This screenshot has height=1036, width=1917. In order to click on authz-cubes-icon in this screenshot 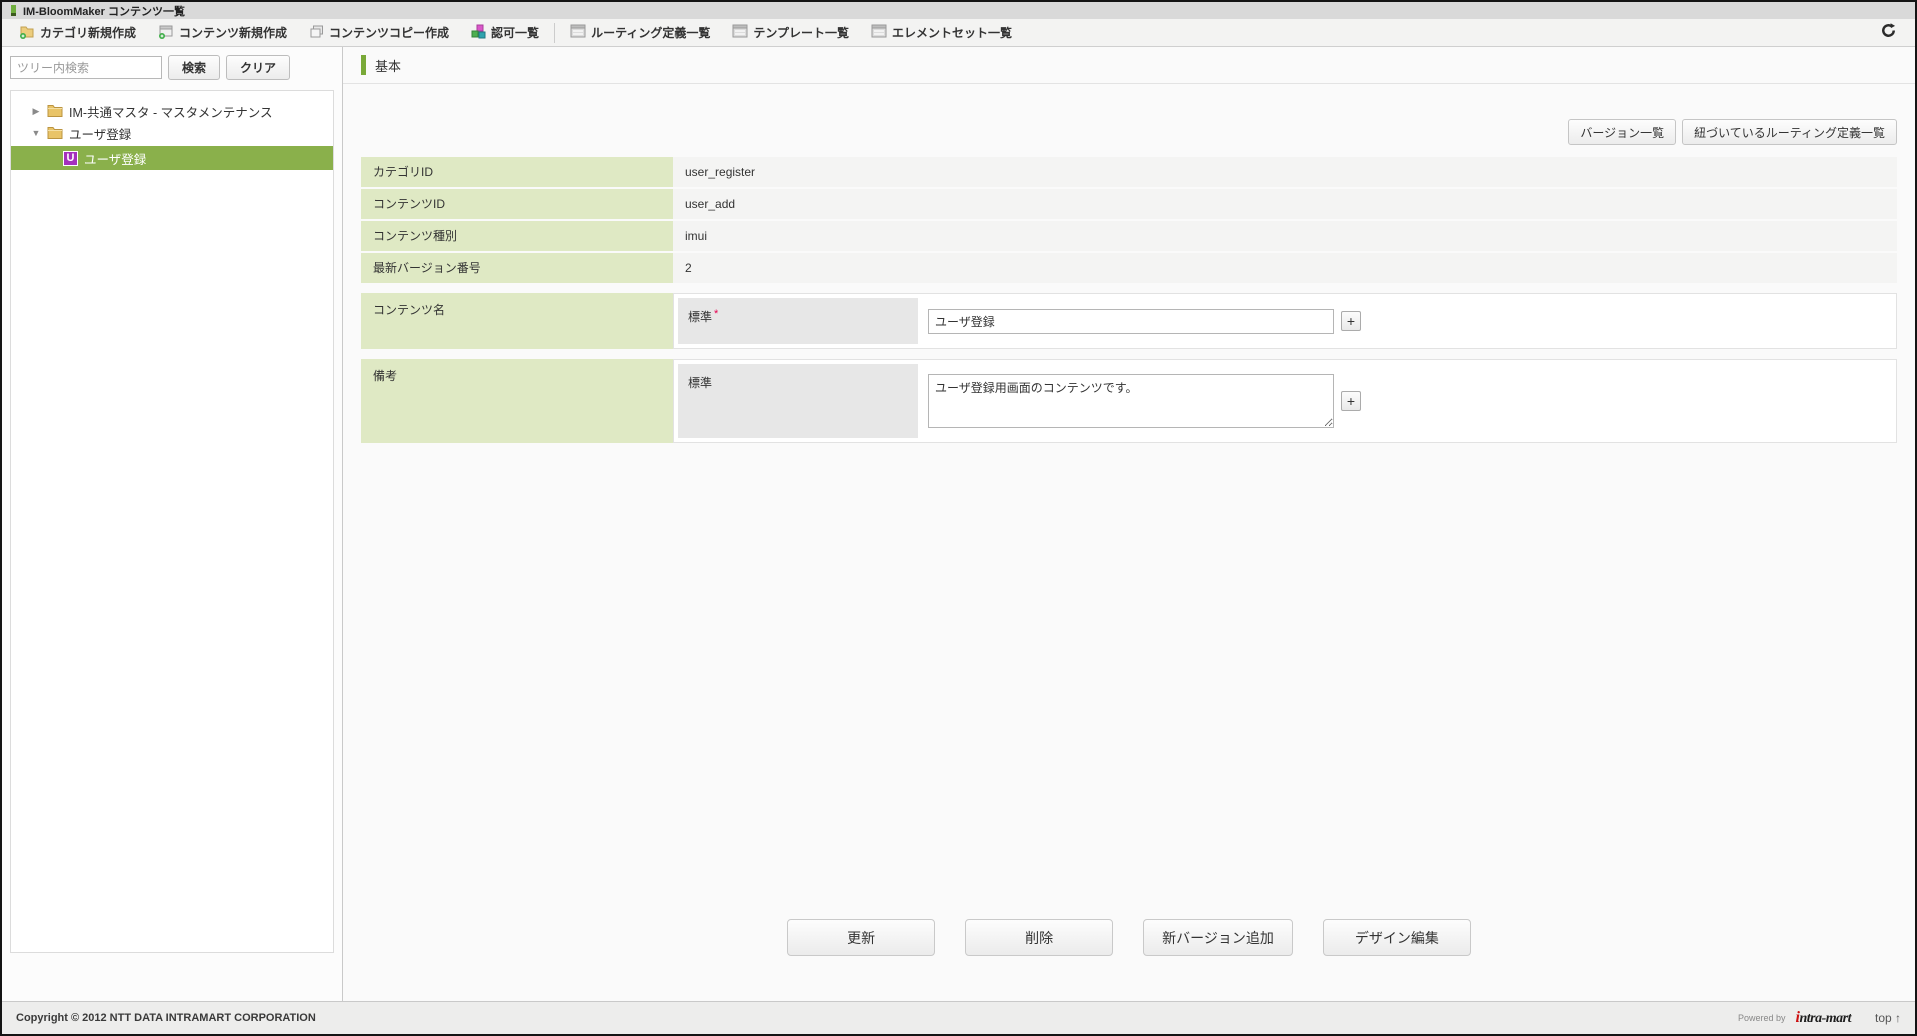, I will do `click(478, 33)`.